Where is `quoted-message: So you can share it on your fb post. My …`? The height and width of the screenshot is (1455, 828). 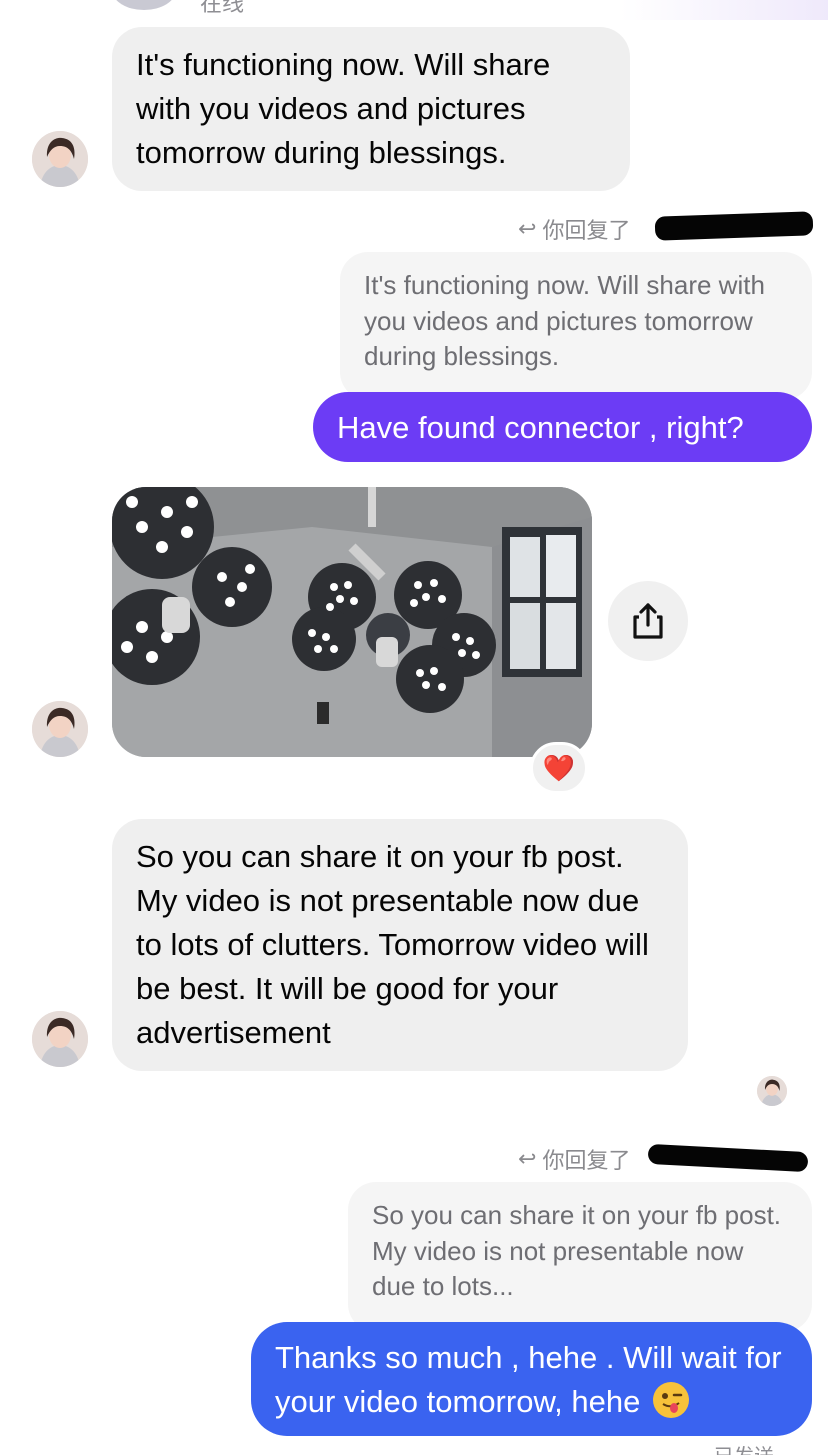
quoted-message: So you can share it on your fb post. My … is located at coordinates (580, 1257).